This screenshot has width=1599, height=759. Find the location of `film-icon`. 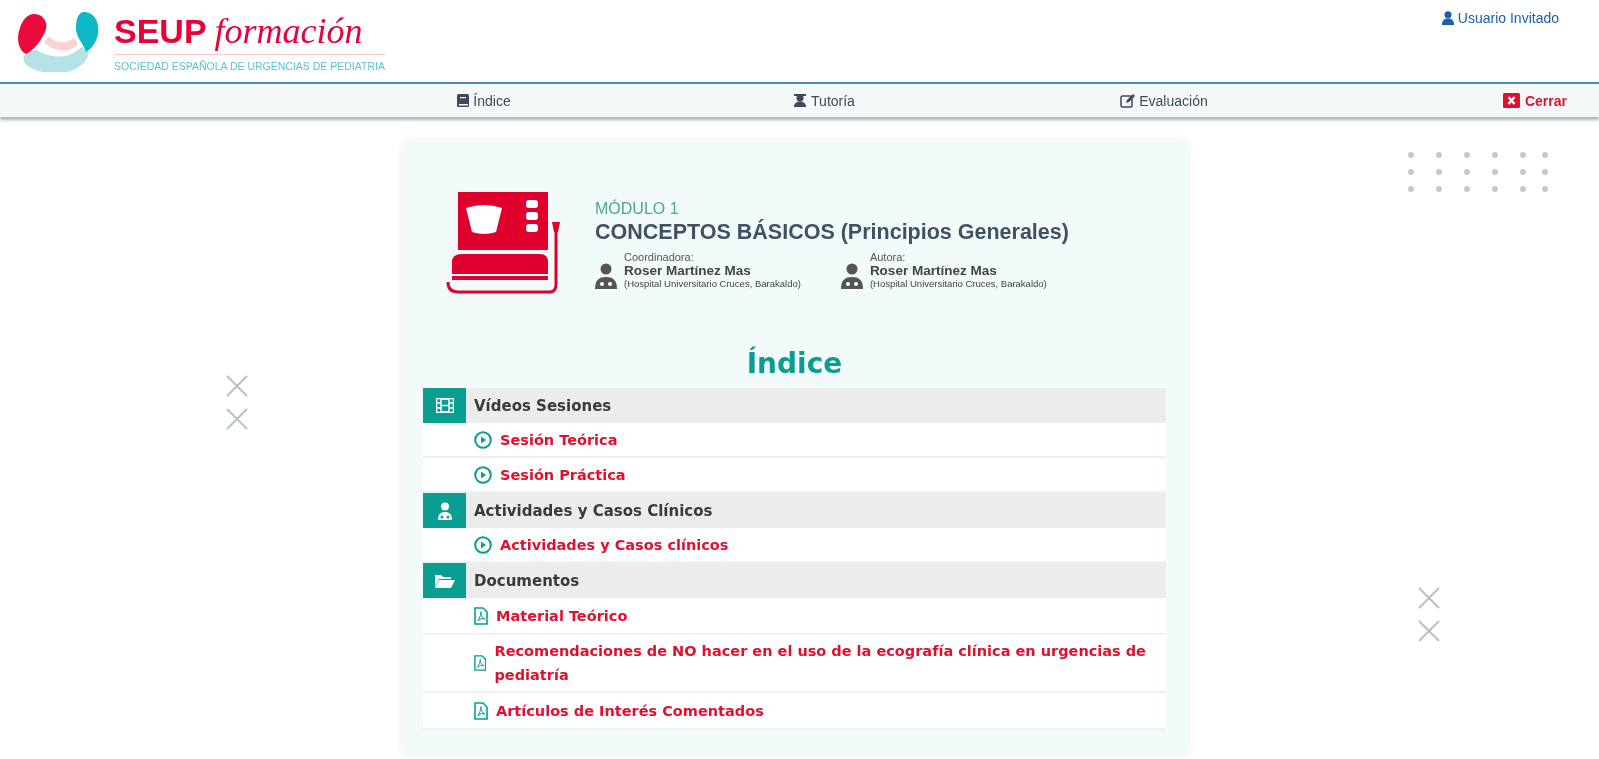

film-icon is located at coordinates (444, 405).